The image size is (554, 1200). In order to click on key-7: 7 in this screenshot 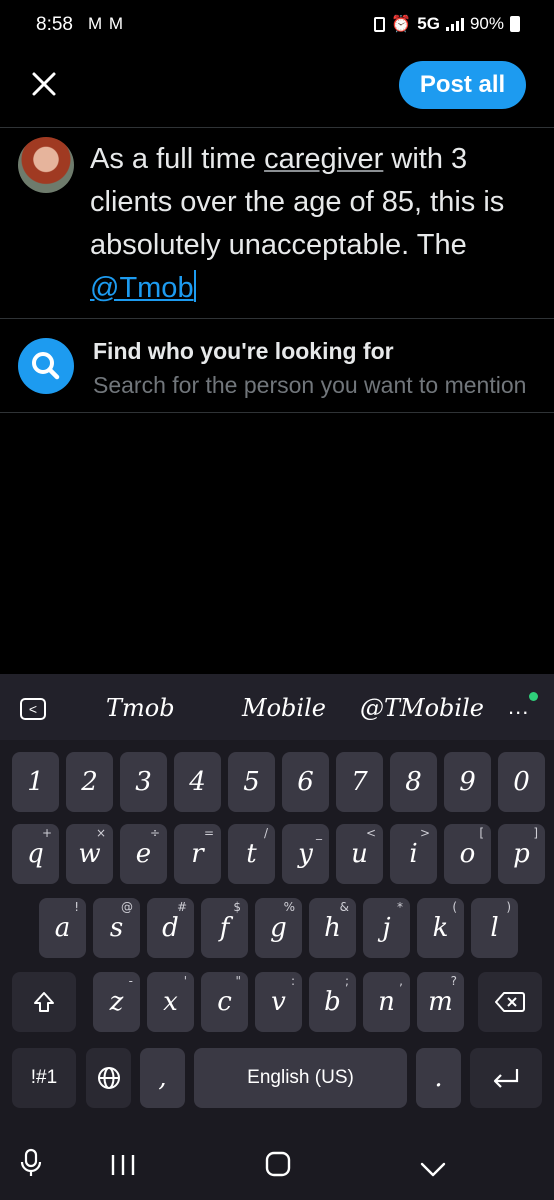, I will do `click(359, 782)`.